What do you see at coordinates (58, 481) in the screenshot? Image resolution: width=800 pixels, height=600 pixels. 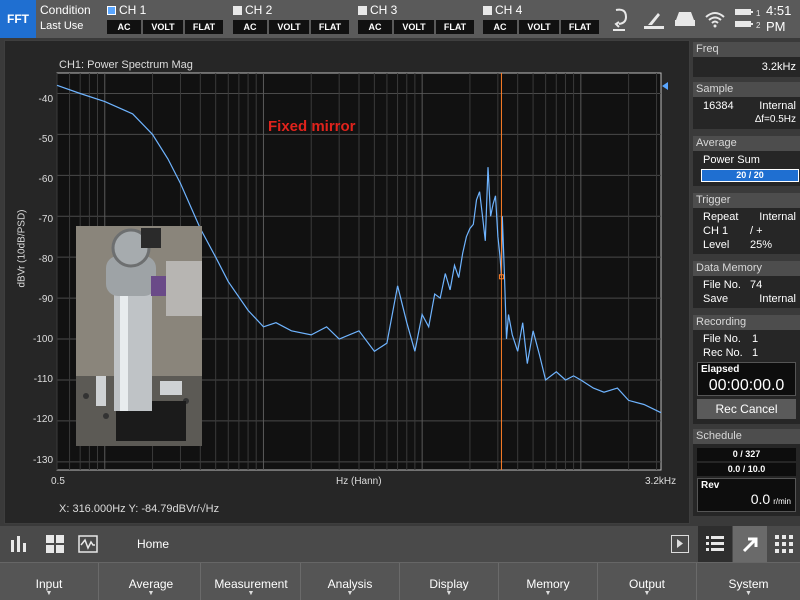 I see `x-tick-start: 0.5` at bounding box center [58, 481].